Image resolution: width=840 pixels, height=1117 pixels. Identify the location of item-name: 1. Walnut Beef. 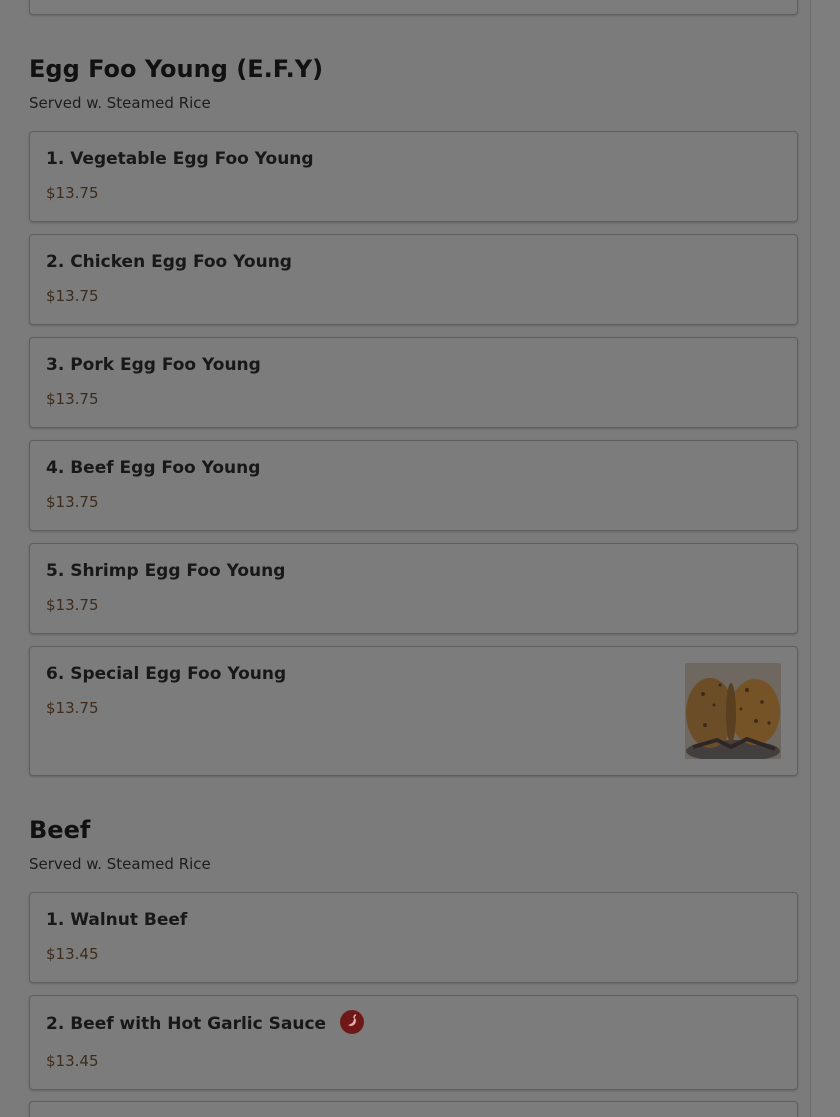
(117, 920).